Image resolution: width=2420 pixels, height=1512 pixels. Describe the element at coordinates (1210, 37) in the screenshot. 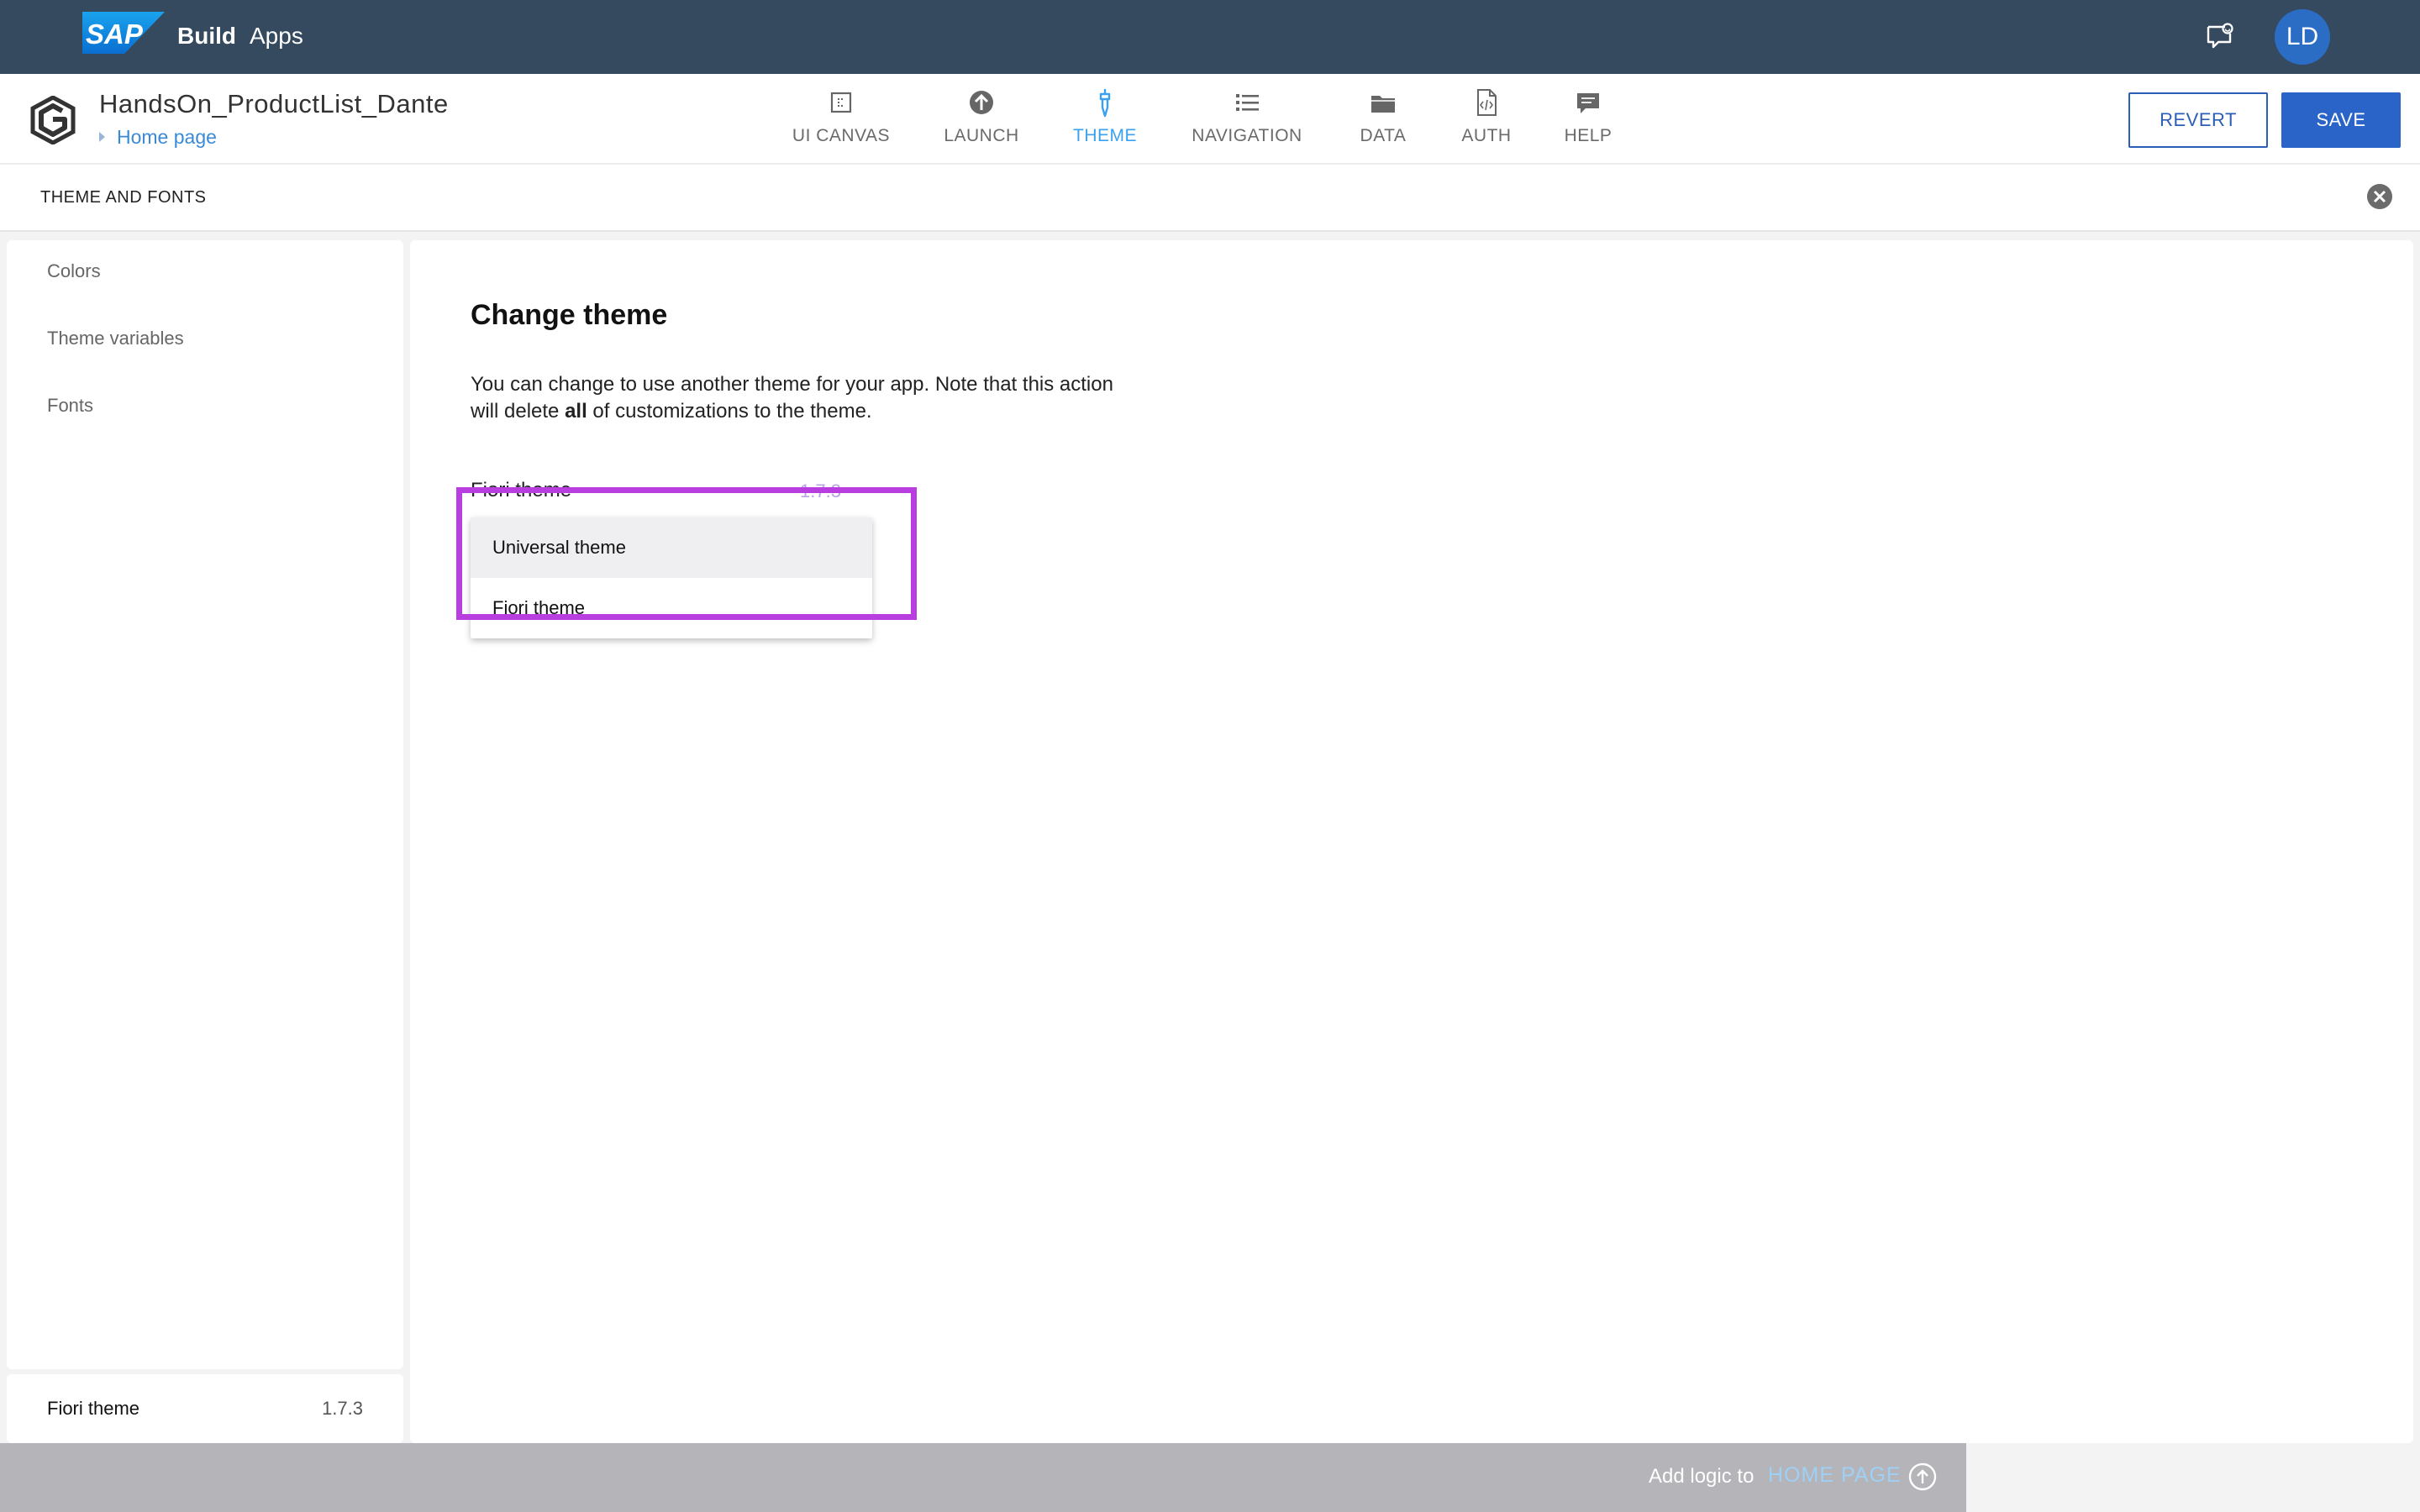

I see `shell-bar: SAP Build Apps LD` at that location.